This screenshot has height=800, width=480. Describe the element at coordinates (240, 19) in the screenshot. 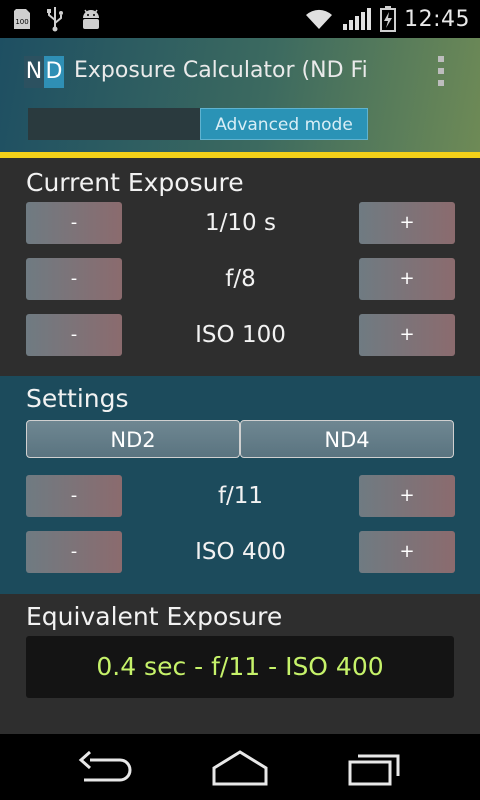

I see `status-bar: 100 12:45` at that location.